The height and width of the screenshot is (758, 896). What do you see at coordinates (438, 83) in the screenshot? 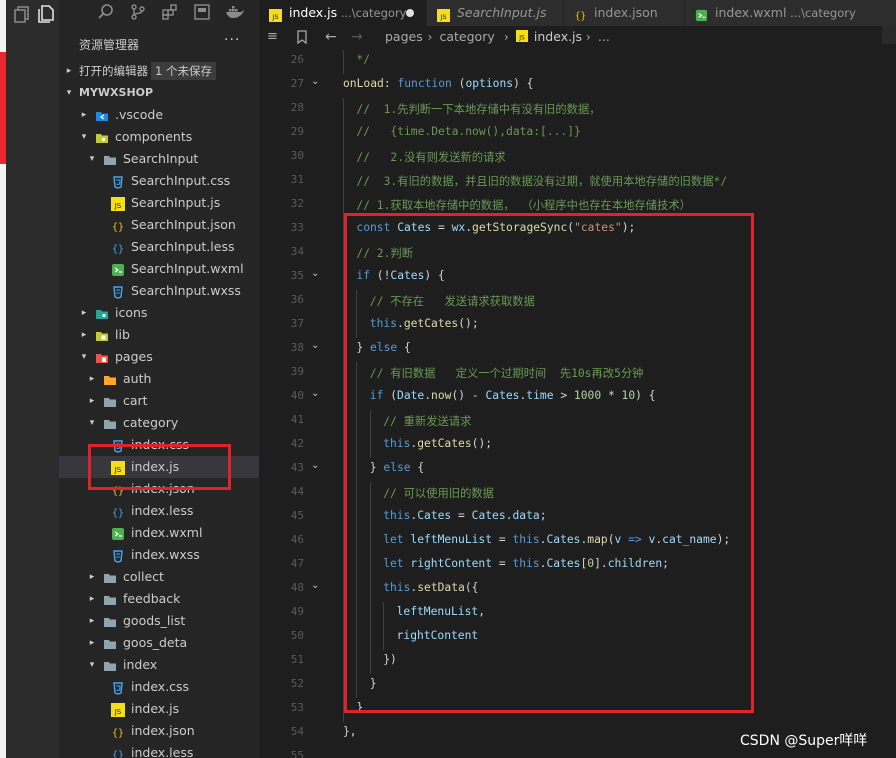
I see `code-line: onLoad: function (options) {` at bounding box center [438, 83].